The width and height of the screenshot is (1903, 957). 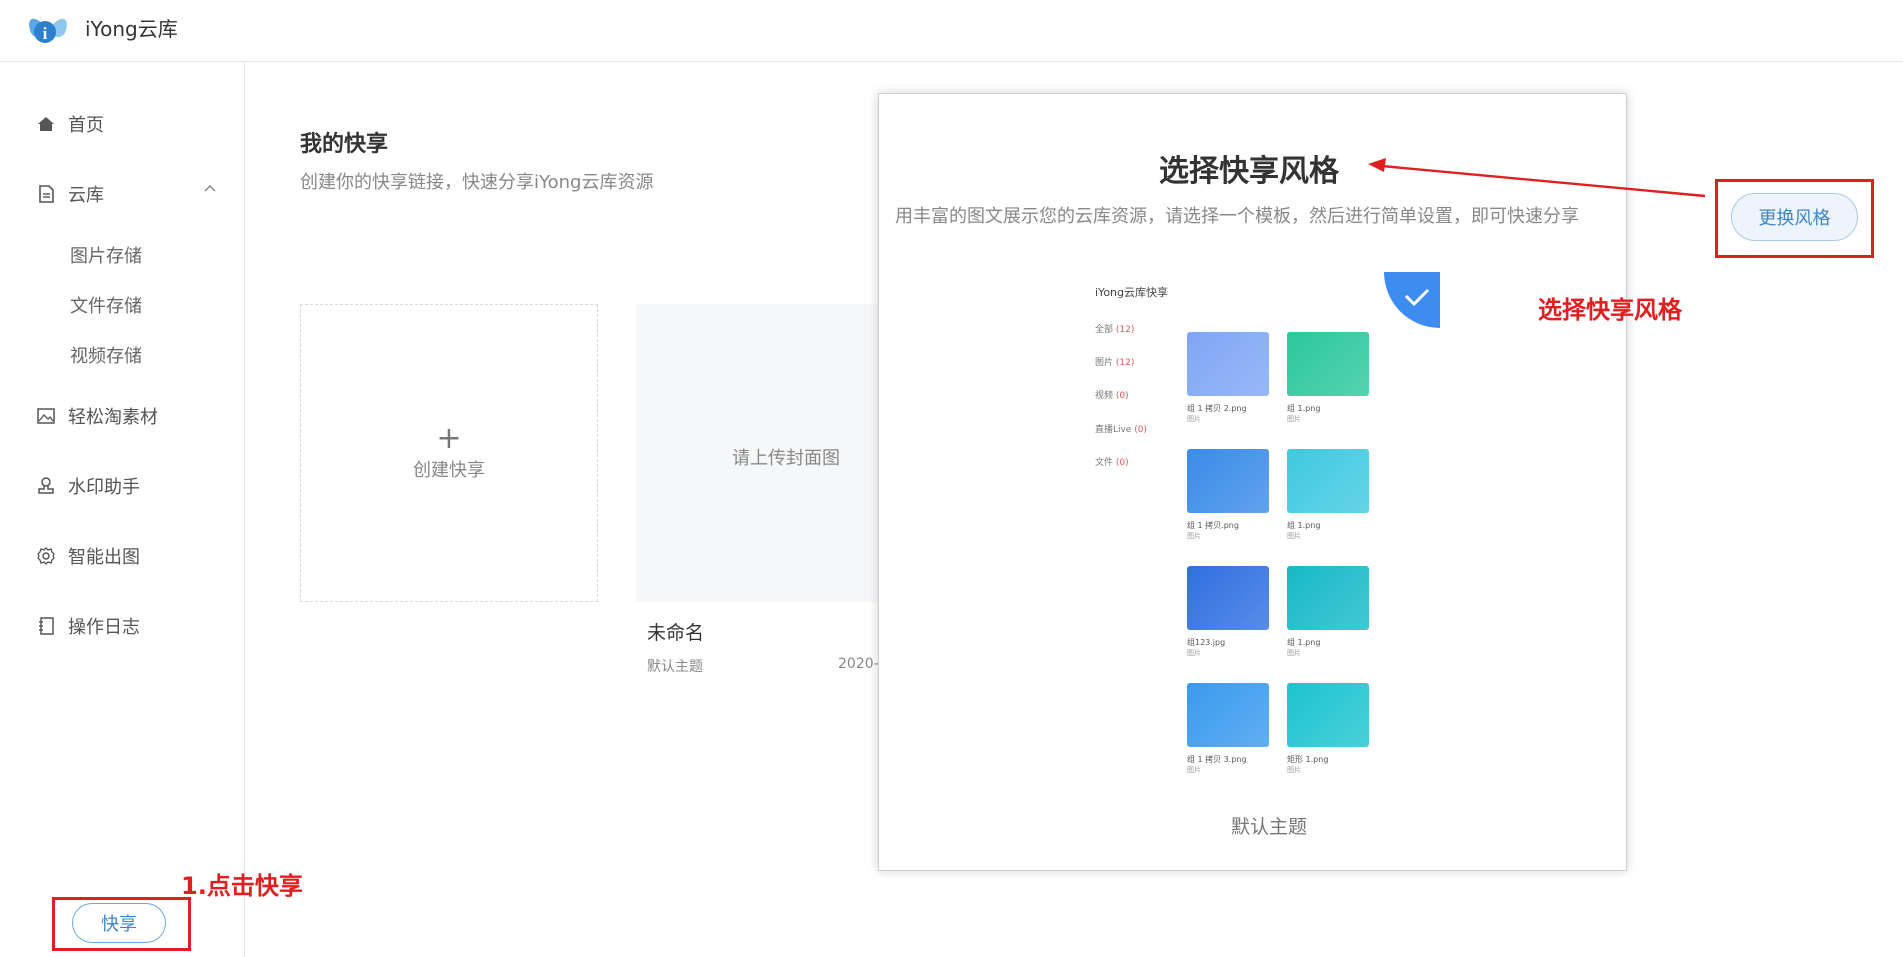 What do you see at coordinates (1537, 178) in the screenshot?
I see `annotation-arrow` at bounding box center [1537, 178].